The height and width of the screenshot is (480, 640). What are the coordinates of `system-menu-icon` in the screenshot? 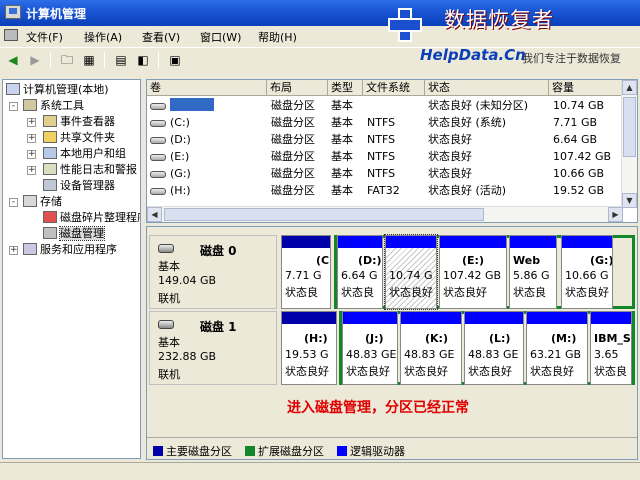 It's located at (11, 35).